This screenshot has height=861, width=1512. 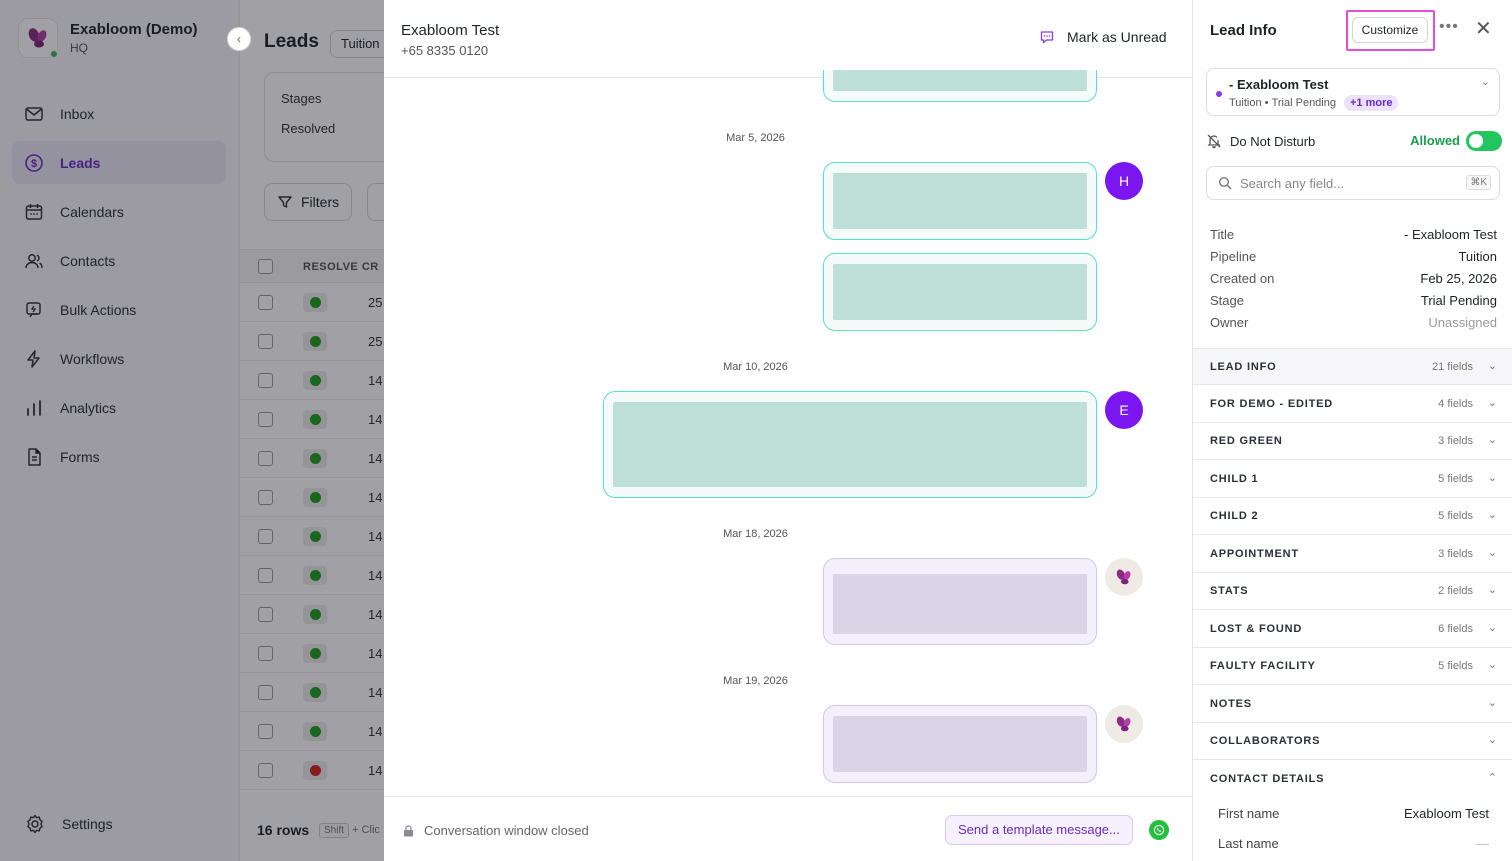 I want to click on contact-phone: +65 8335 0120, so click(x=445, y=50).